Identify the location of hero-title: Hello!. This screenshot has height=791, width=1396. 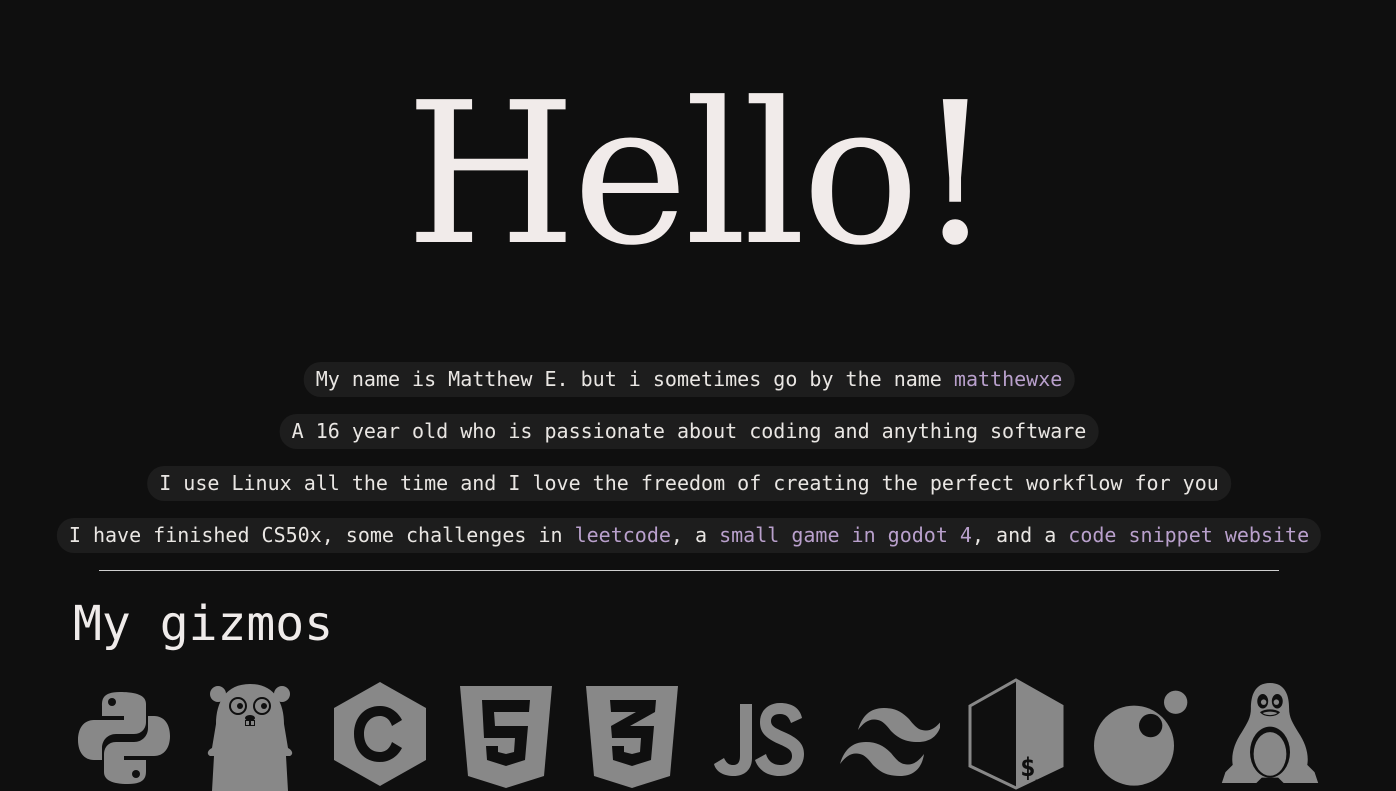
(699, 175).